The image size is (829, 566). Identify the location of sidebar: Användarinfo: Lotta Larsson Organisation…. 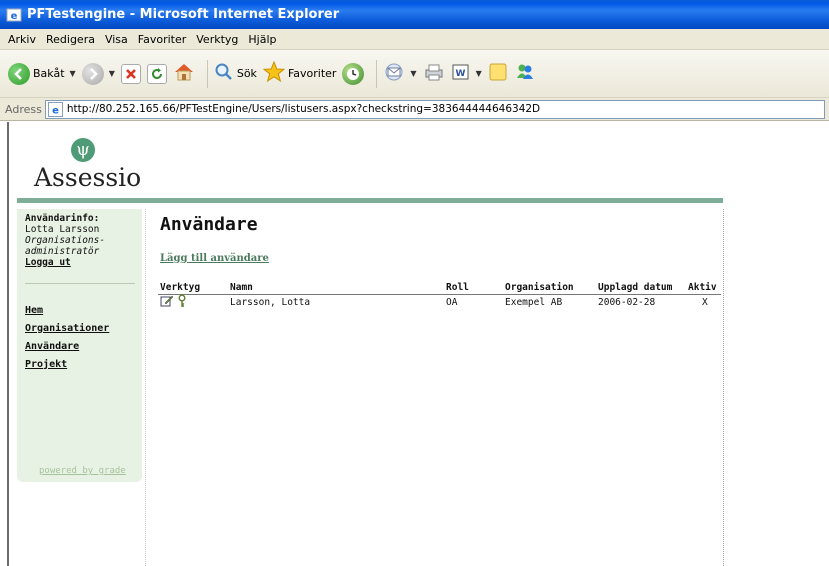
(79, 345).